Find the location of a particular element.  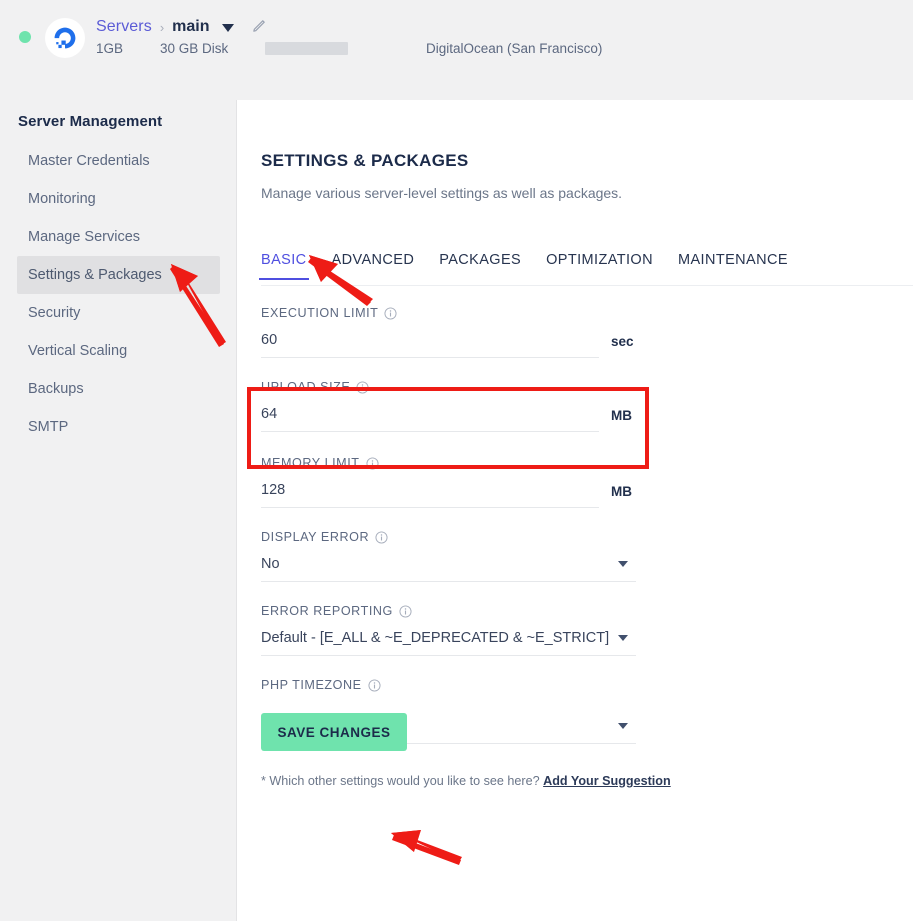

highlight-box-upload-size is located at coordinates (448, 428).